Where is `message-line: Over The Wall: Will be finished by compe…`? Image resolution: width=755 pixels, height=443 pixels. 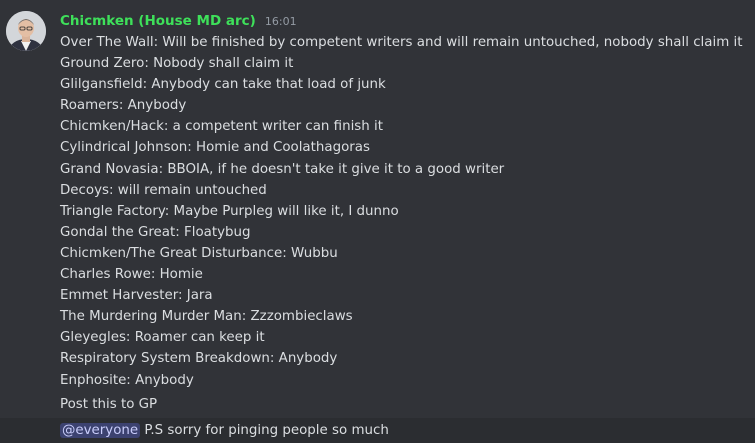
message-line: Over The Wall: Will be finished by compe… is located at coordinates (401, 42).